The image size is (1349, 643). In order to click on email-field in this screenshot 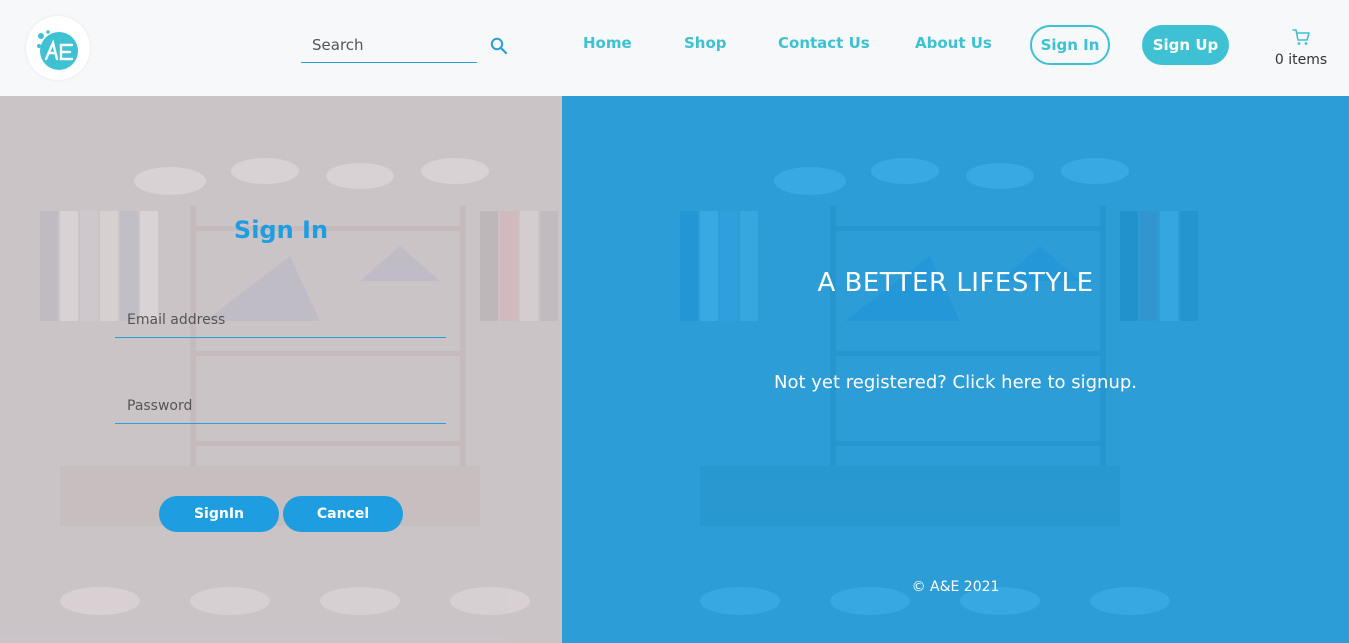, I will do `click(280, 319)`.